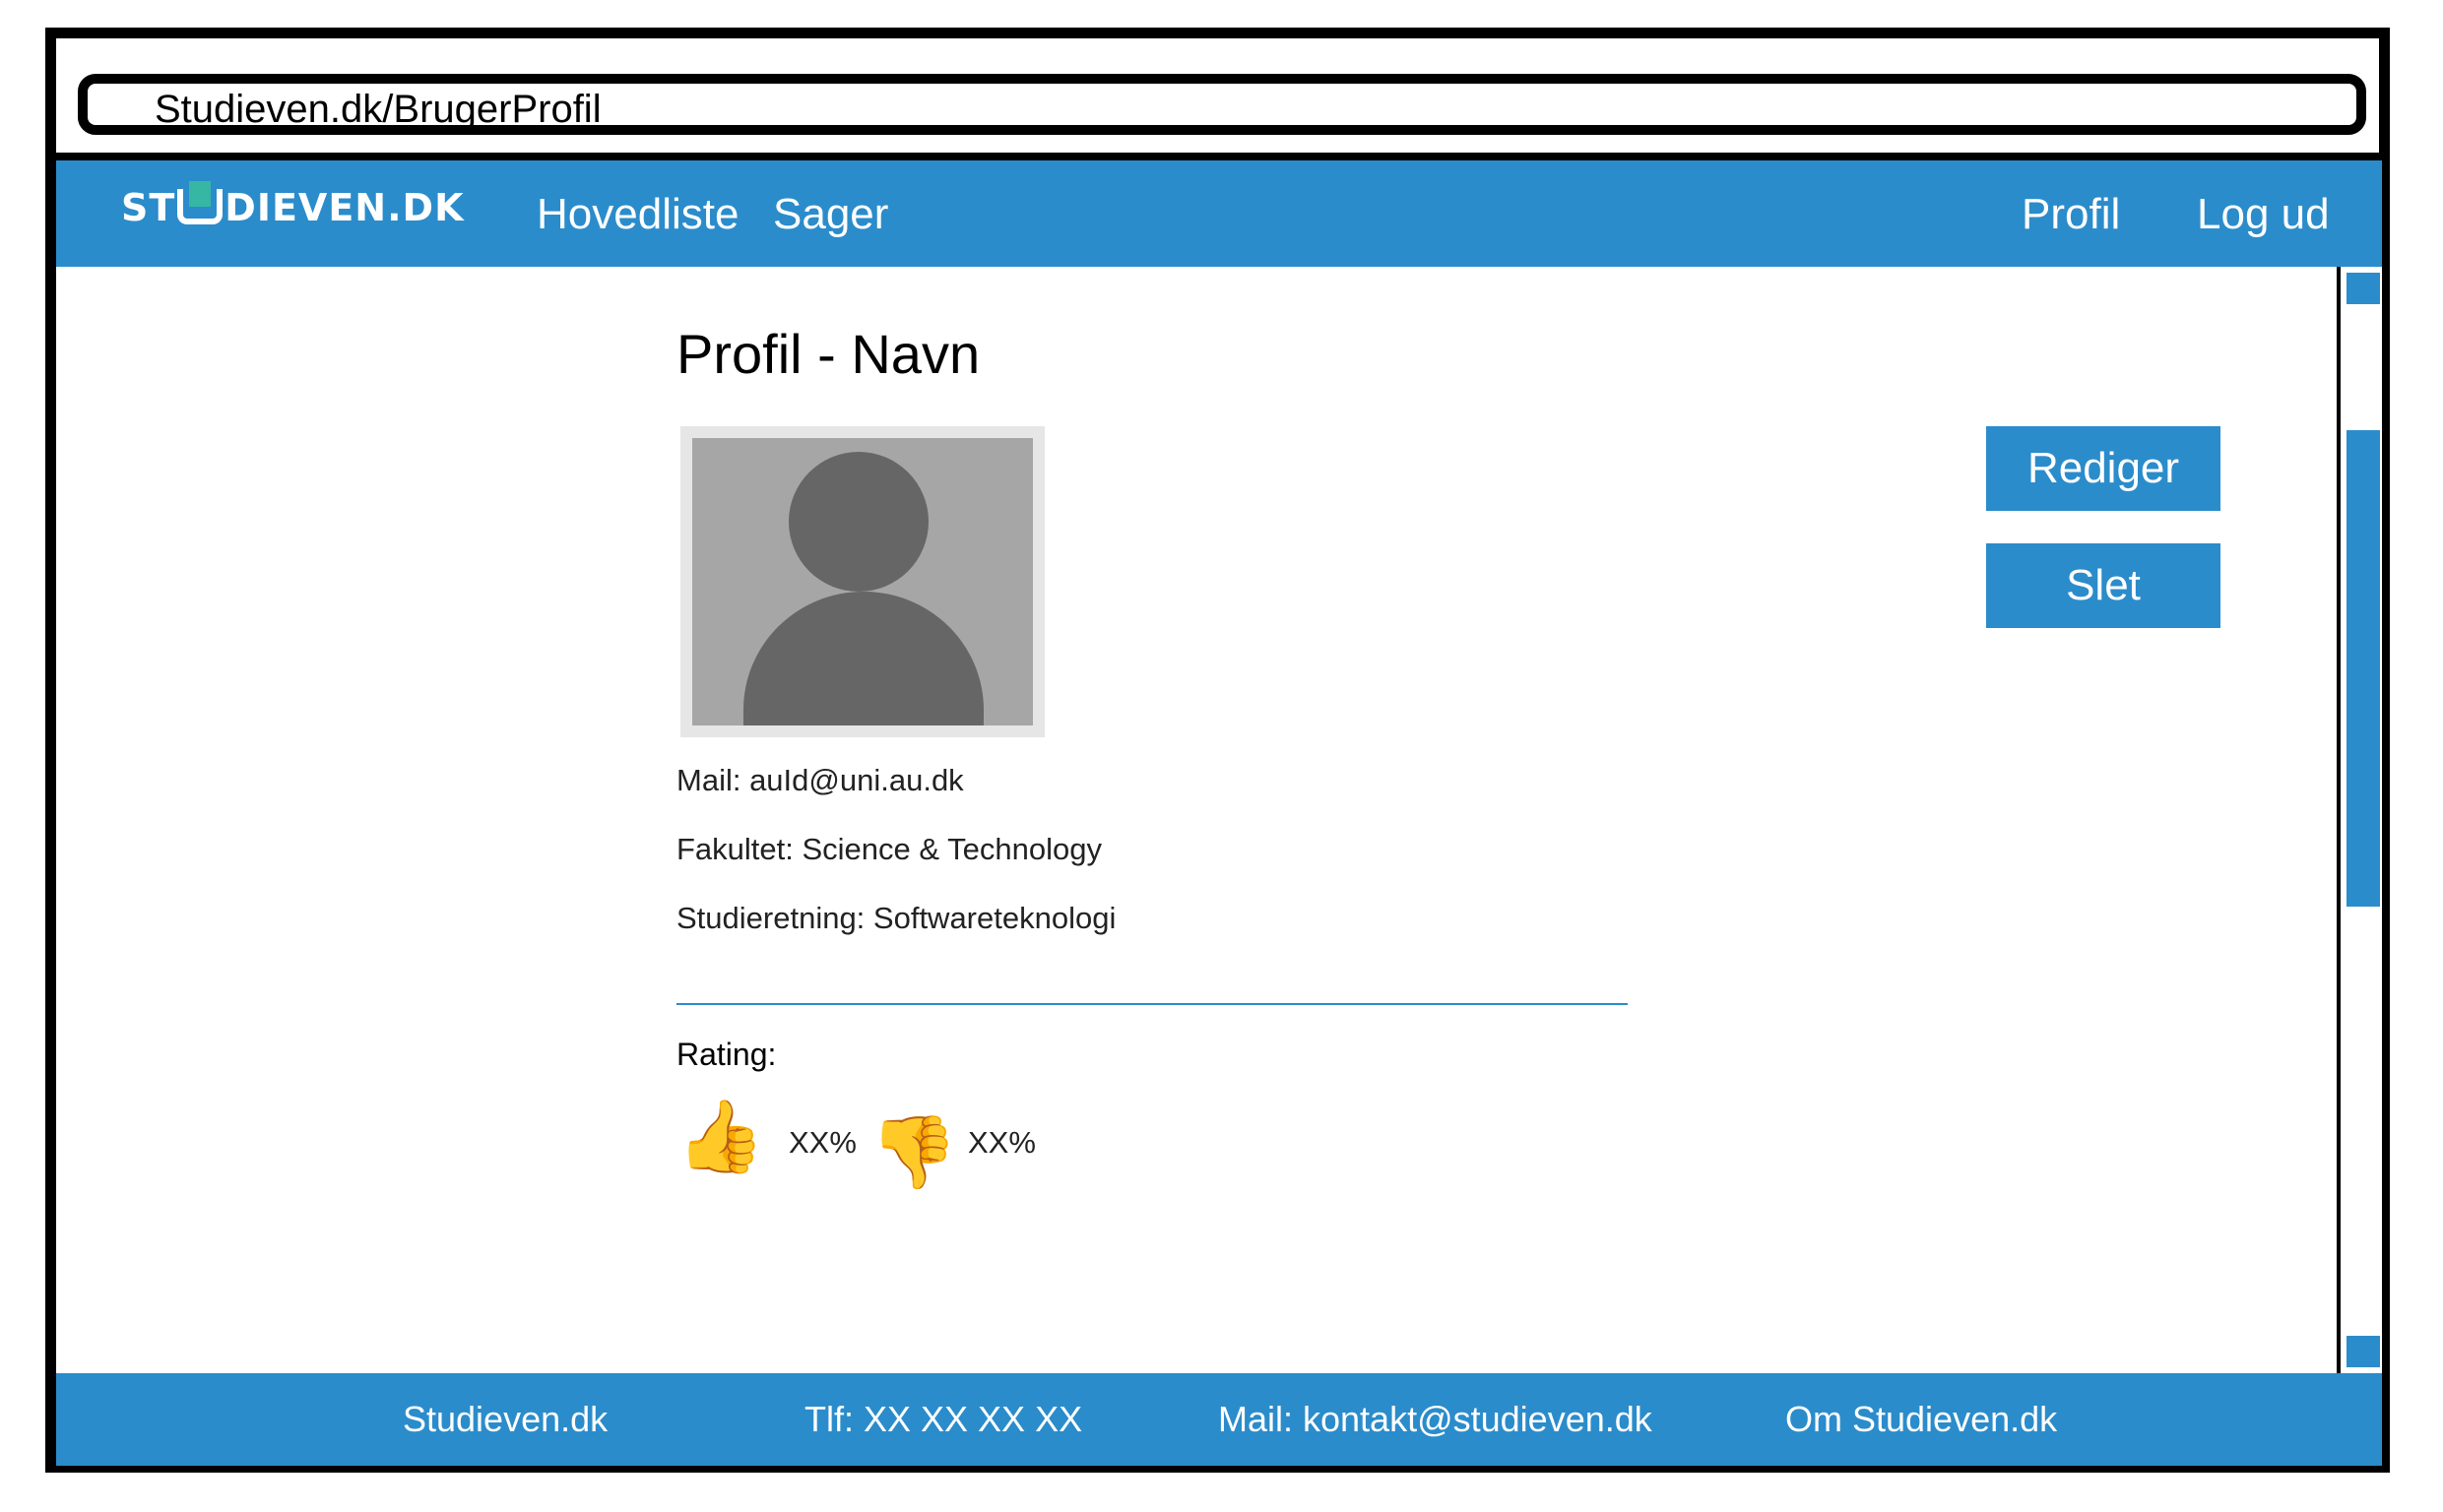  Describe the element at coordinates (896, 918) in the screenshot. I see `profile-studieretning: Studieretning: Softwareteknologi` at that location.